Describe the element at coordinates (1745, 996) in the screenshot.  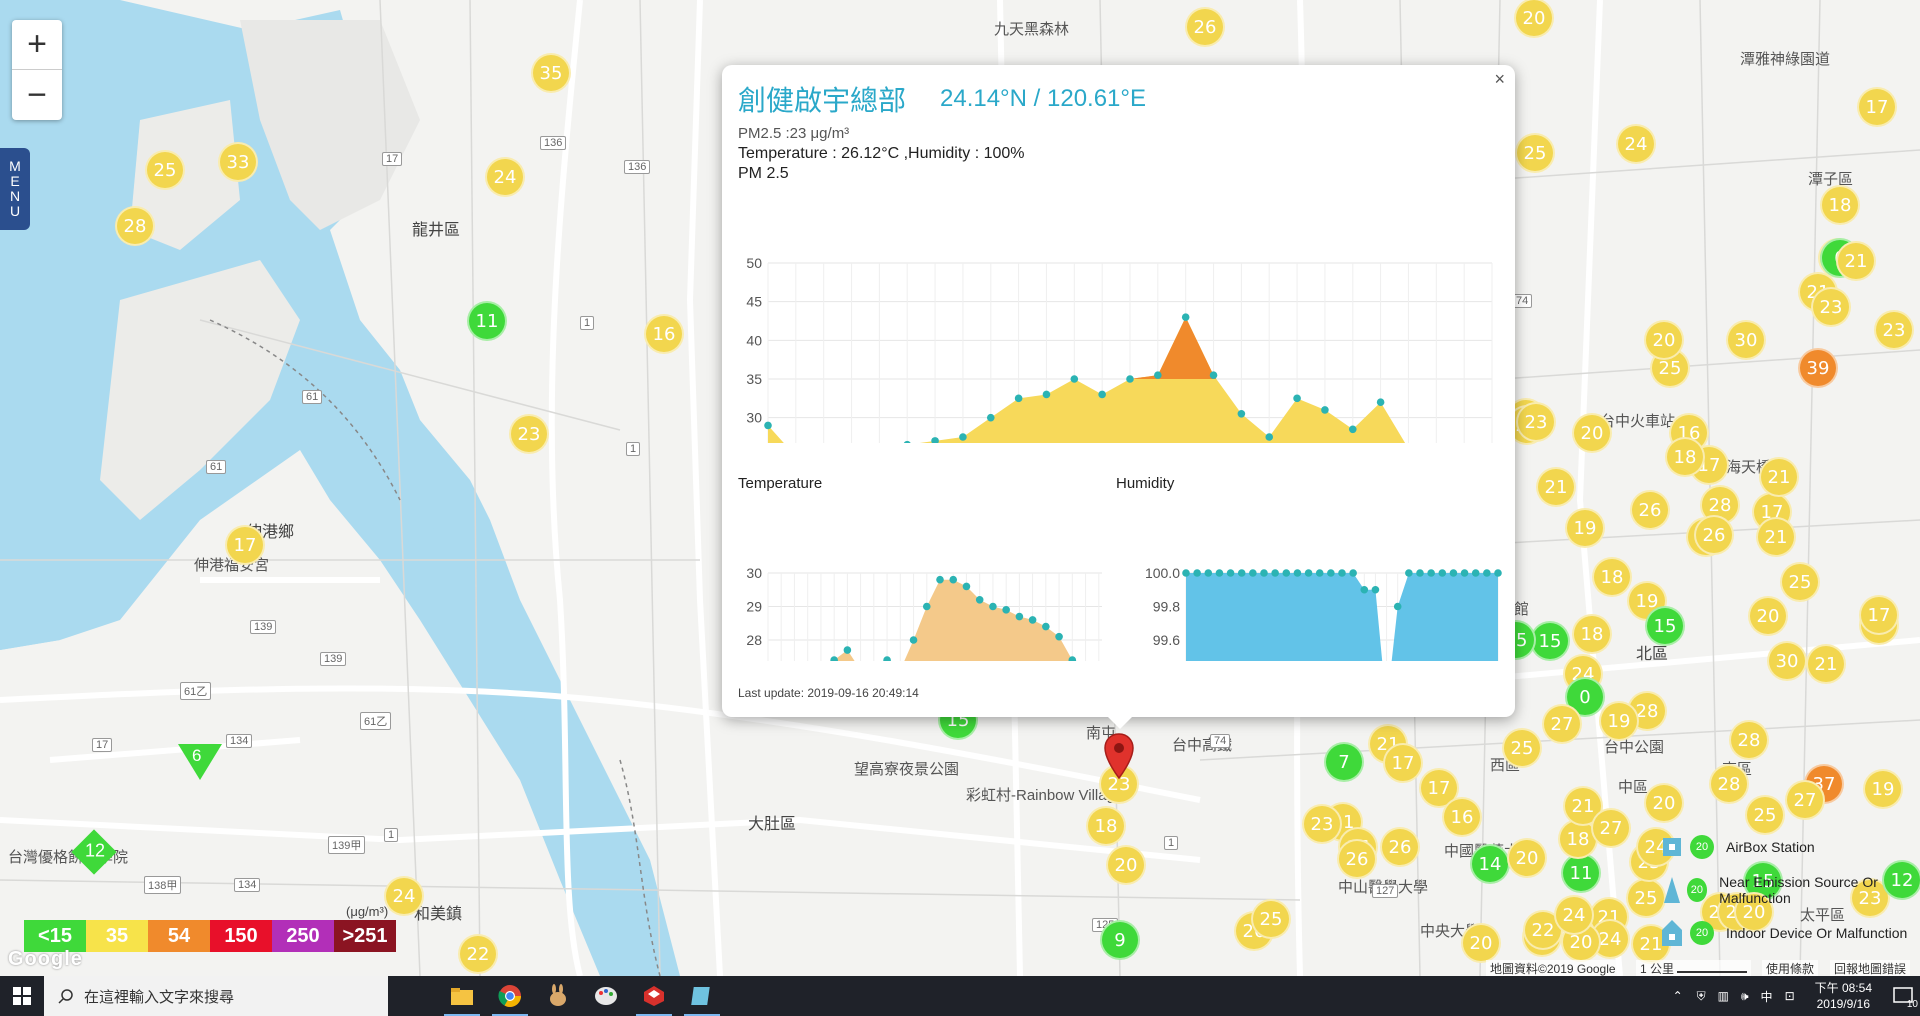
I see `volume-icon: 🕪` at that location.